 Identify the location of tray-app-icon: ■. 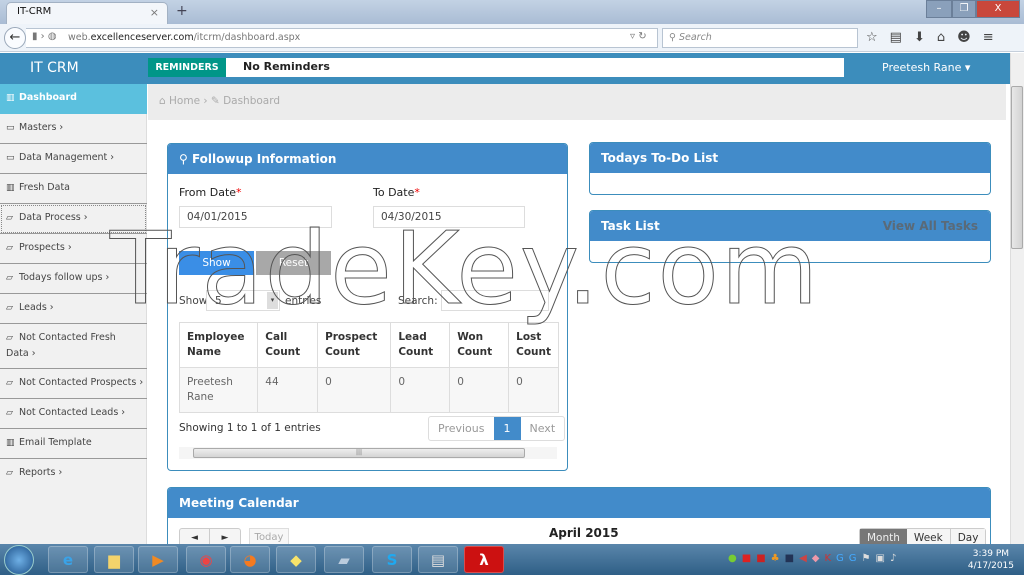
(746, 558).